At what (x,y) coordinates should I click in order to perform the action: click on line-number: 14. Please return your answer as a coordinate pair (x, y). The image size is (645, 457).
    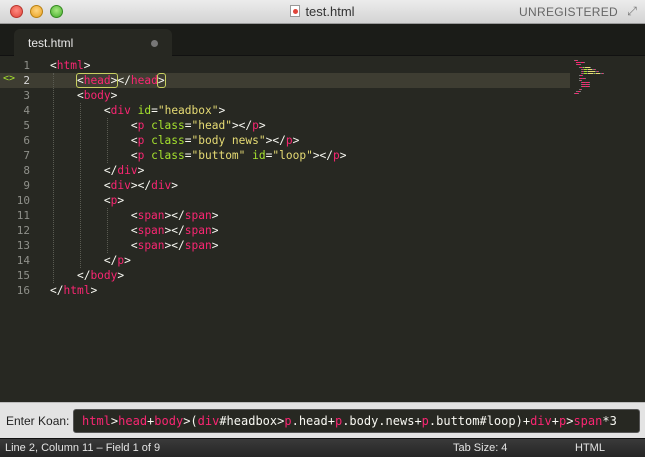
    Looking at the image, I should click on (23, 260).